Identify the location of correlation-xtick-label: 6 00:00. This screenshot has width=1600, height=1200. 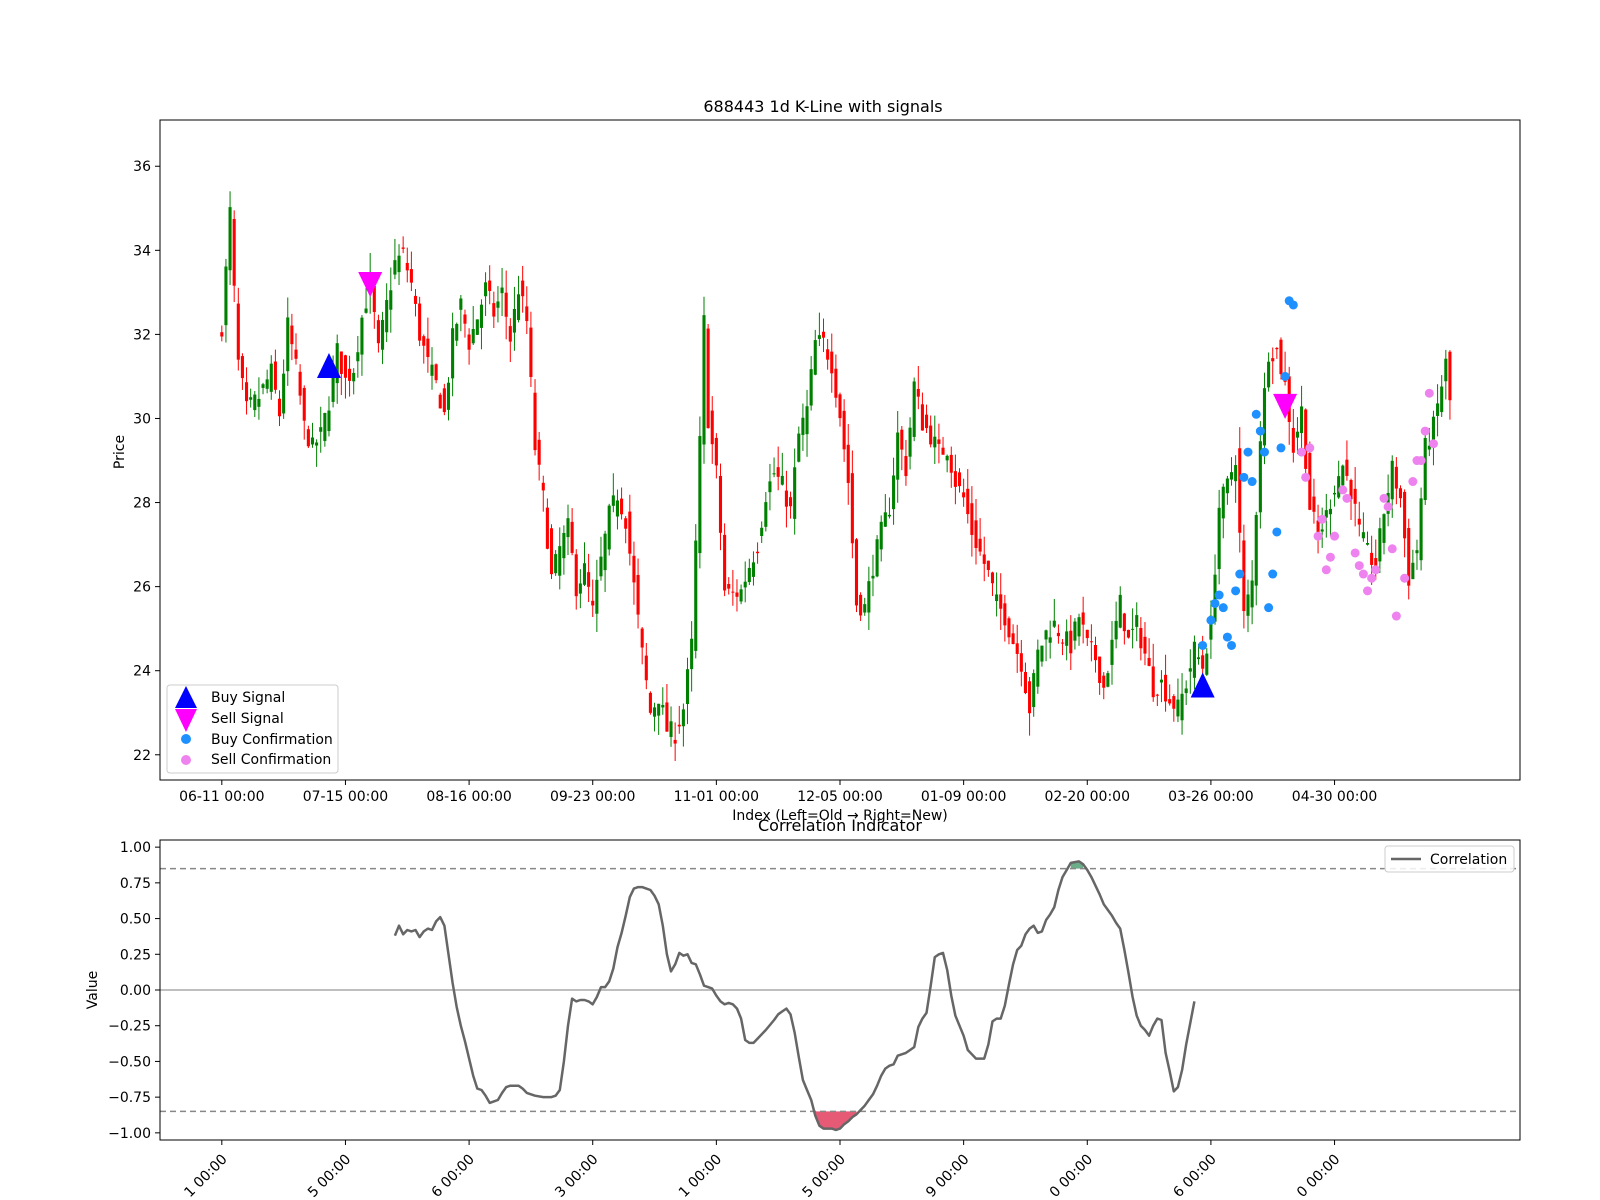
(453, 1176).